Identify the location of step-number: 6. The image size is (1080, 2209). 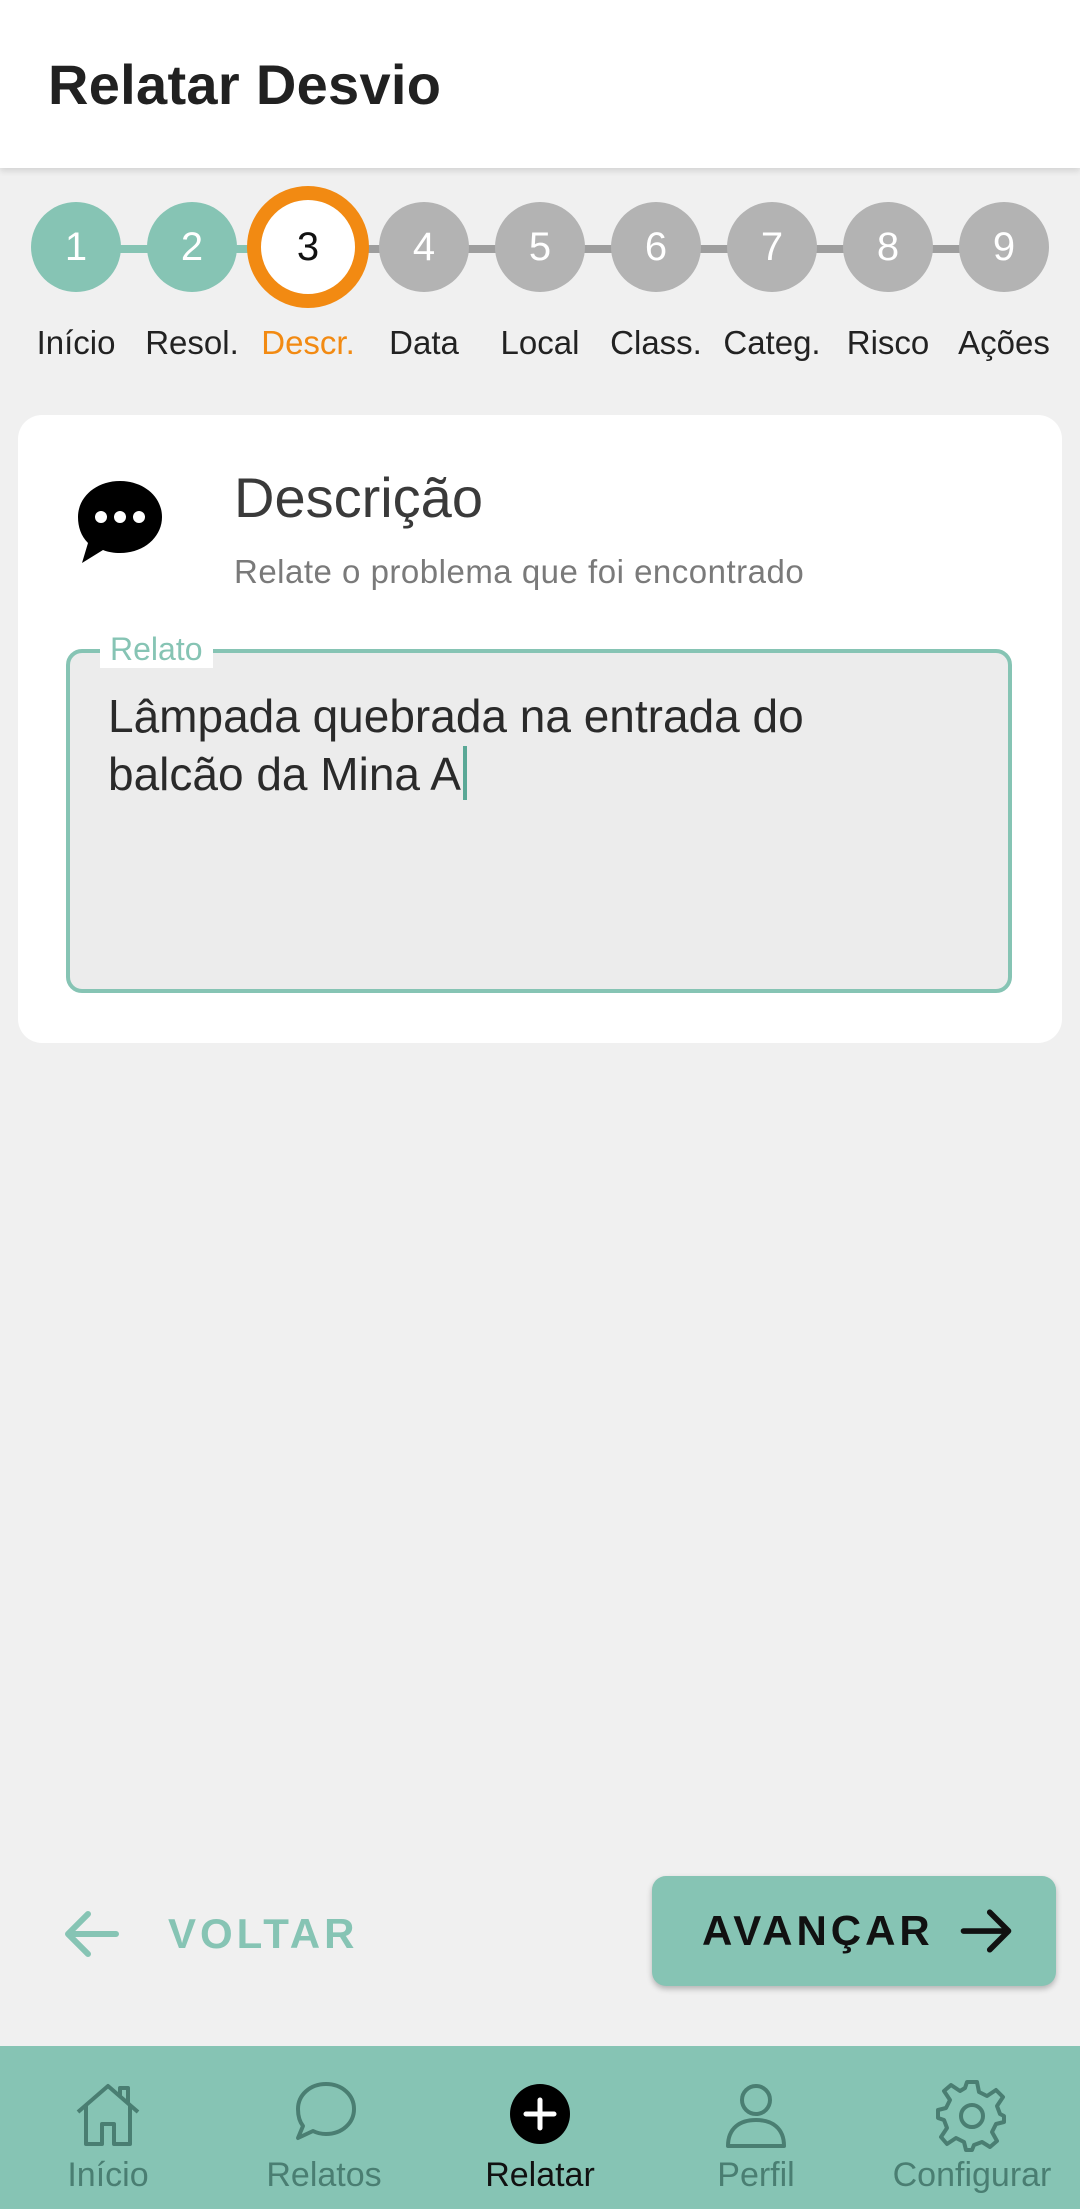
(656, 247).